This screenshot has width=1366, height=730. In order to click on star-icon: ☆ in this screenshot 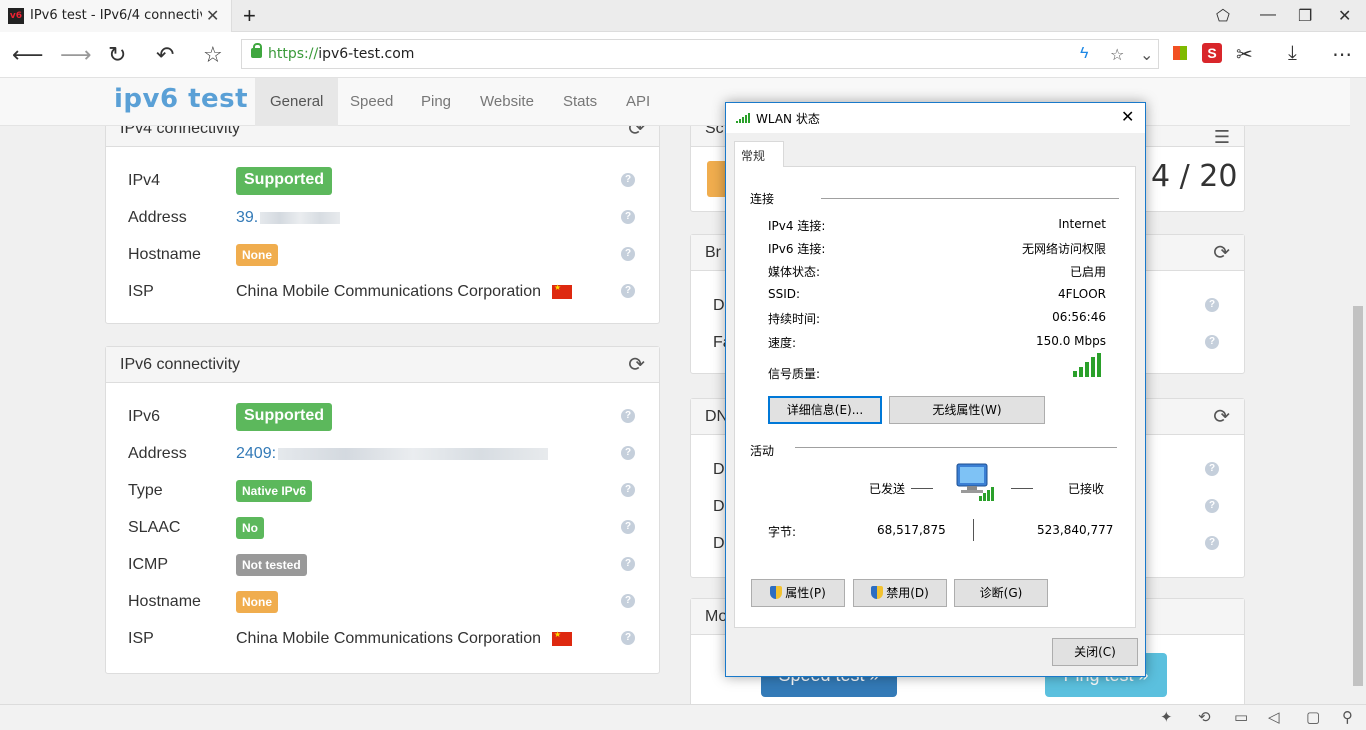, I will do `click(1117, 55)`.